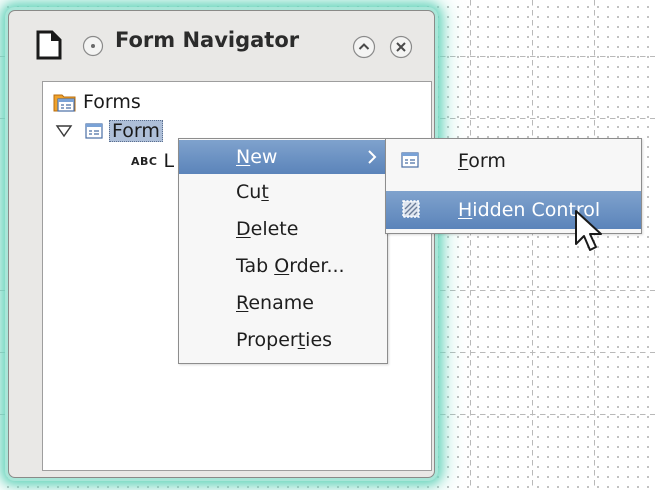  I want to click on tree-item-label: Forms, so click(112, 102).